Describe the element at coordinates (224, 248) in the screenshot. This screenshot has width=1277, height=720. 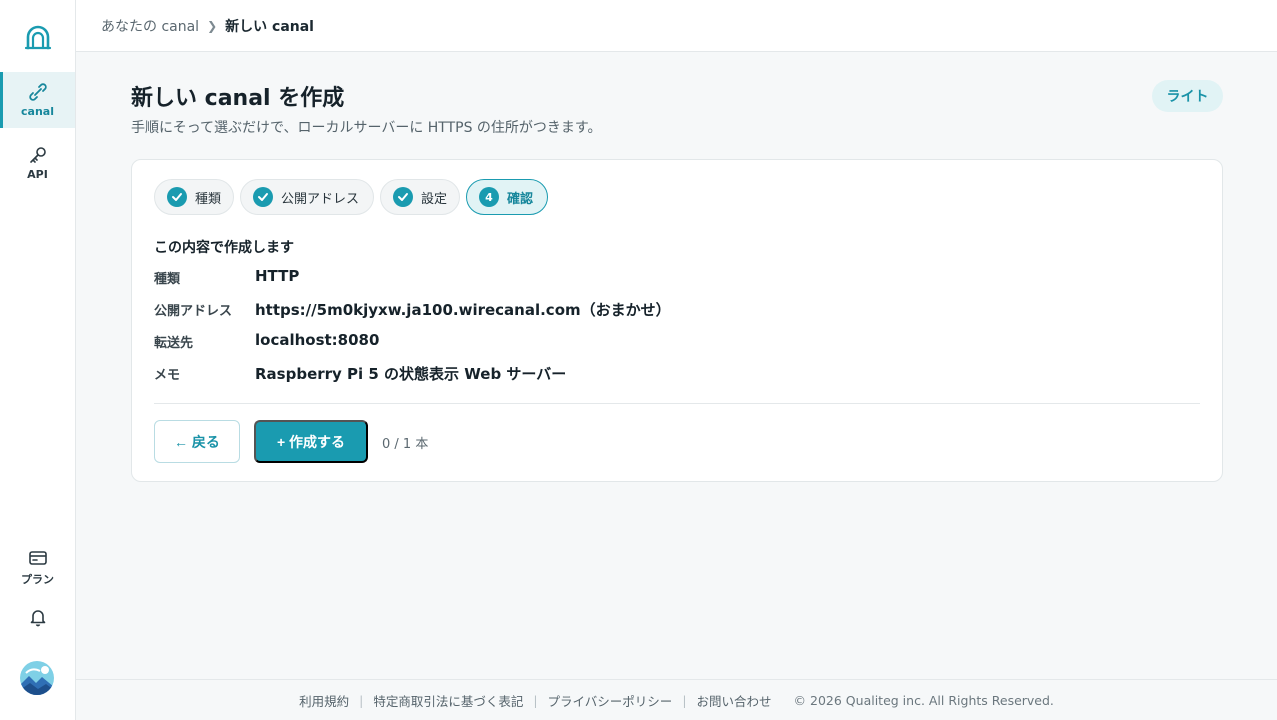
I see `confirm-section-title: この内容で作成します` at that location.